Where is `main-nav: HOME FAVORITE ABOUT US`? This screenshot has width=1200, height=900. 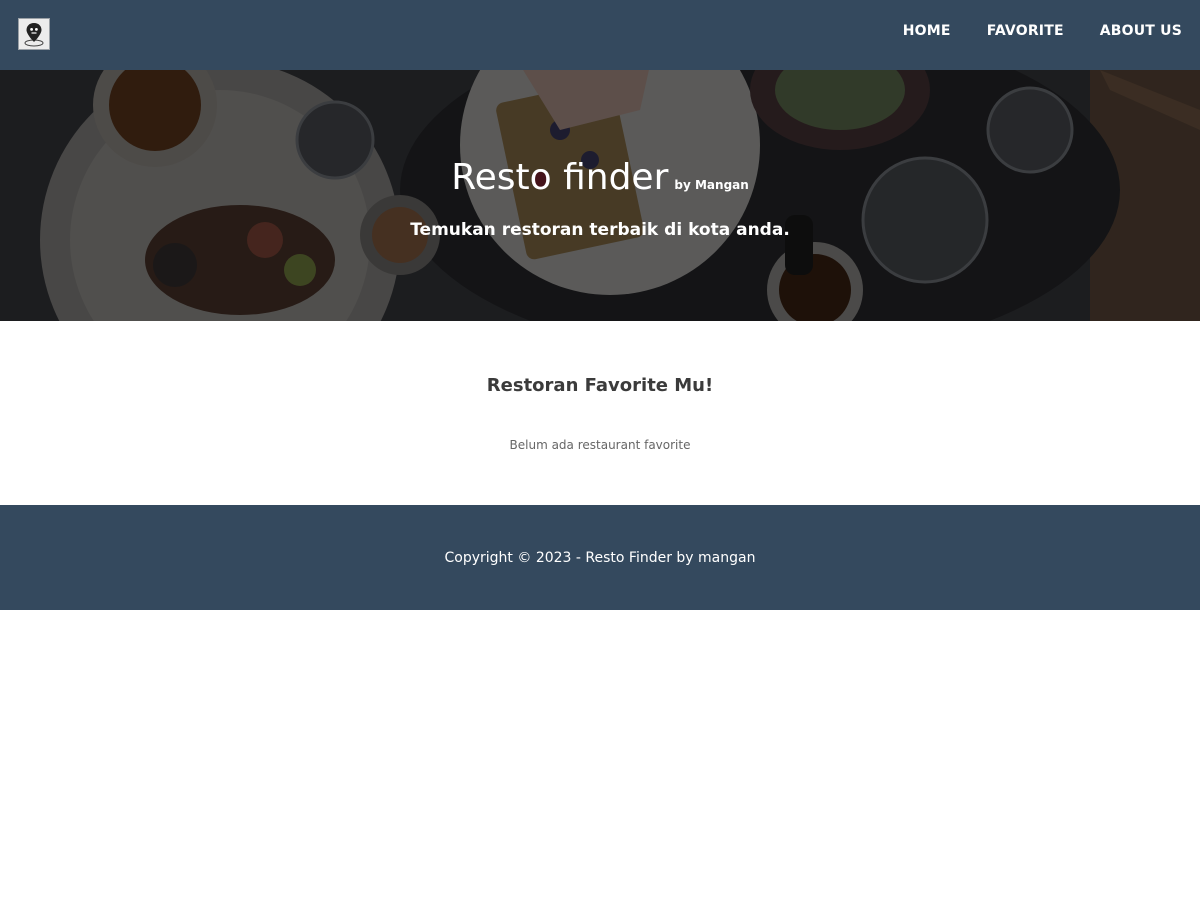
main-nav: HOME FAVORITE ABOUT US is located at coordinates (1042, 31).